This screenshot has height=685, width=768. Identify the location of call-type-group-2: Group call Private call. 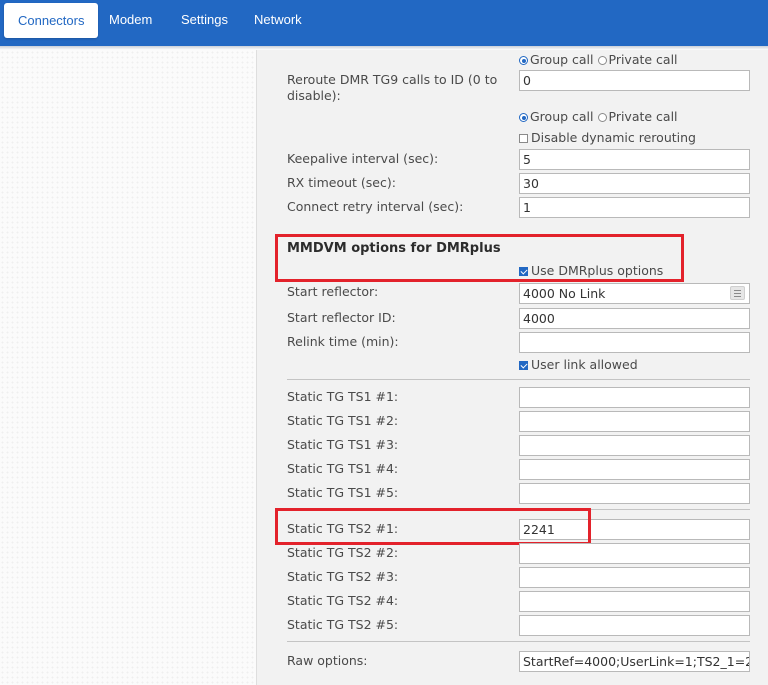
(598, 117).